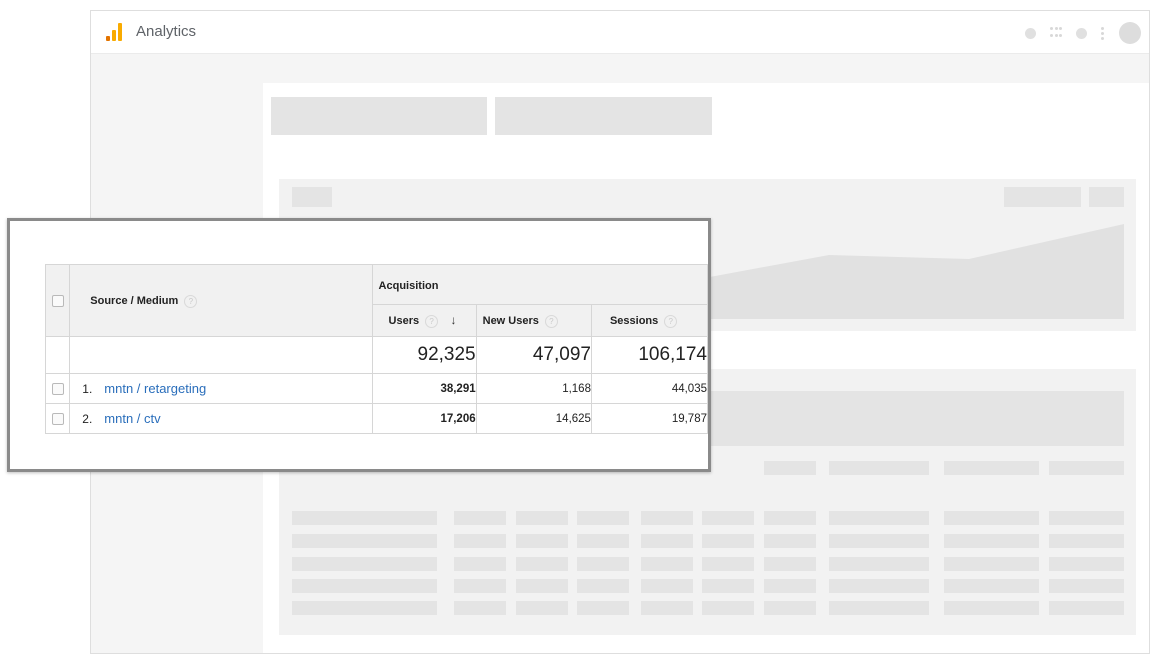 Image resolution: width=1150 pixels, height=658 pixels. What do you see at coordinates (540, 284) in the screenshot?
I see `acquisition-group-header: Acquisition` at bounding box center [540, 284].